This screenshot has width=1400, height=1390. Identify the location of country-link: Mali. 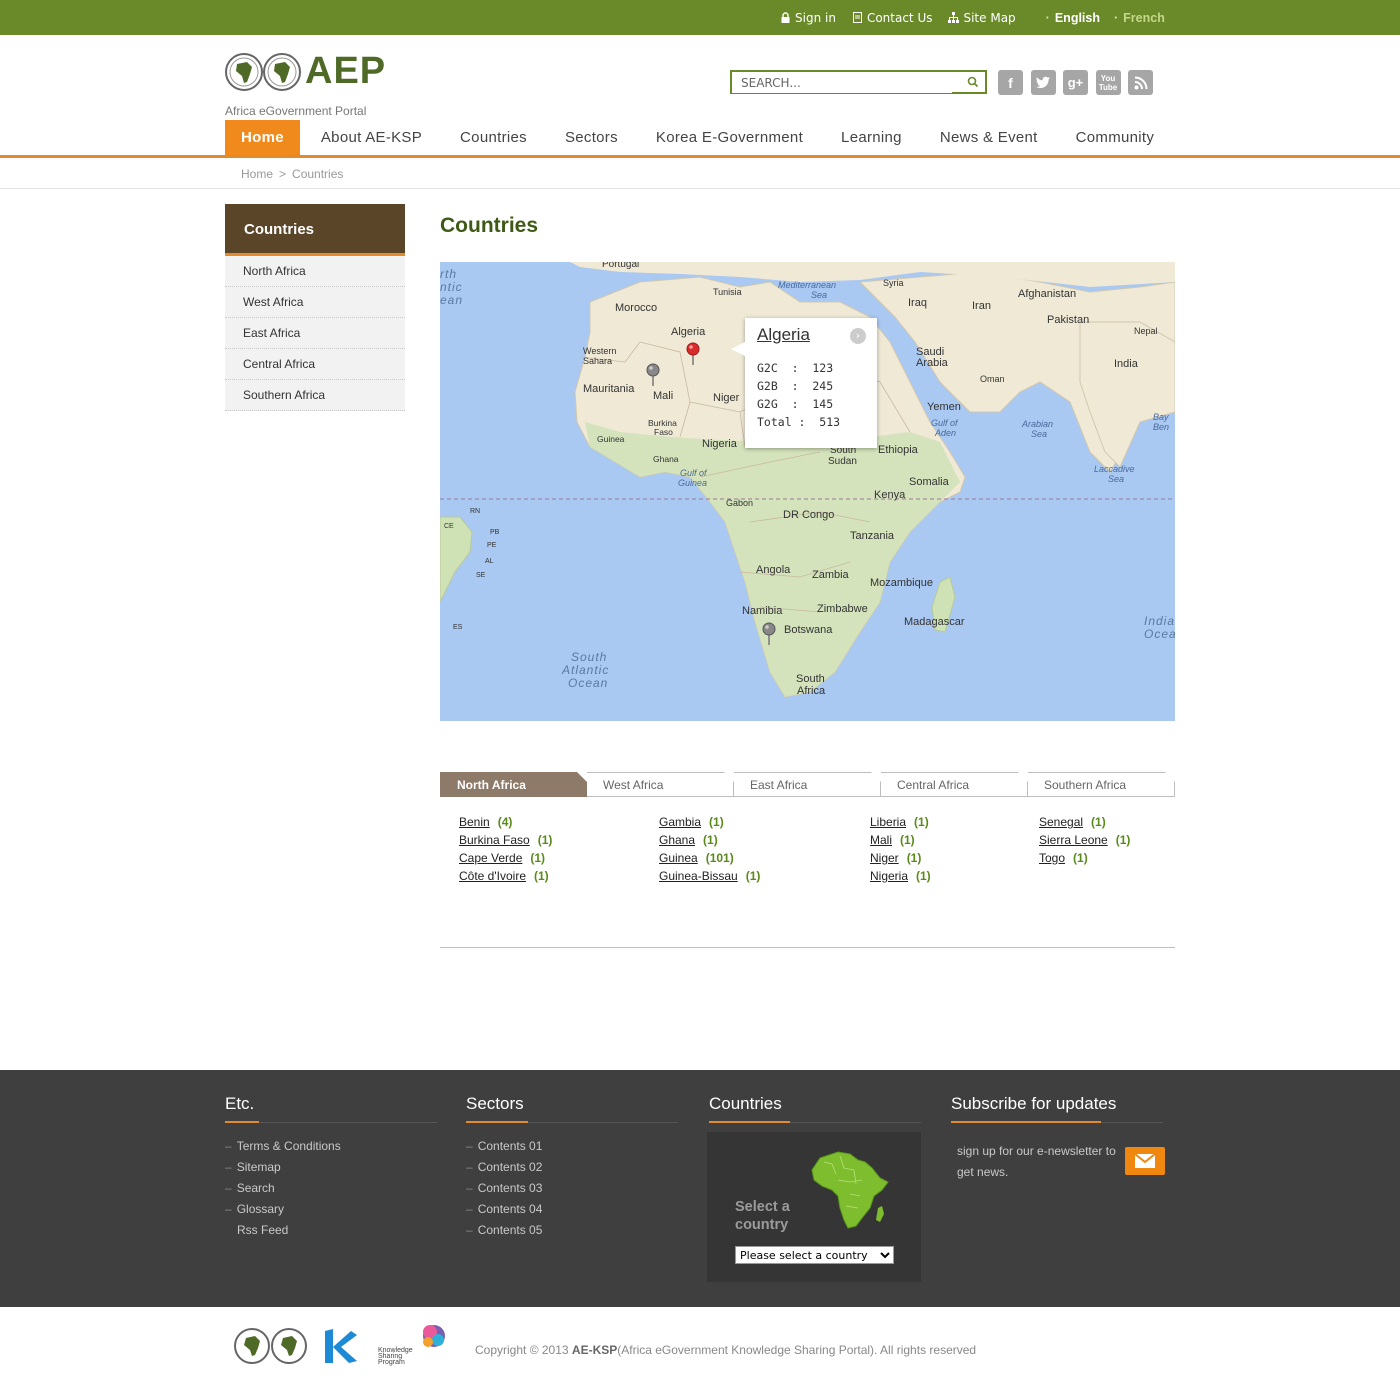
(881, 840).